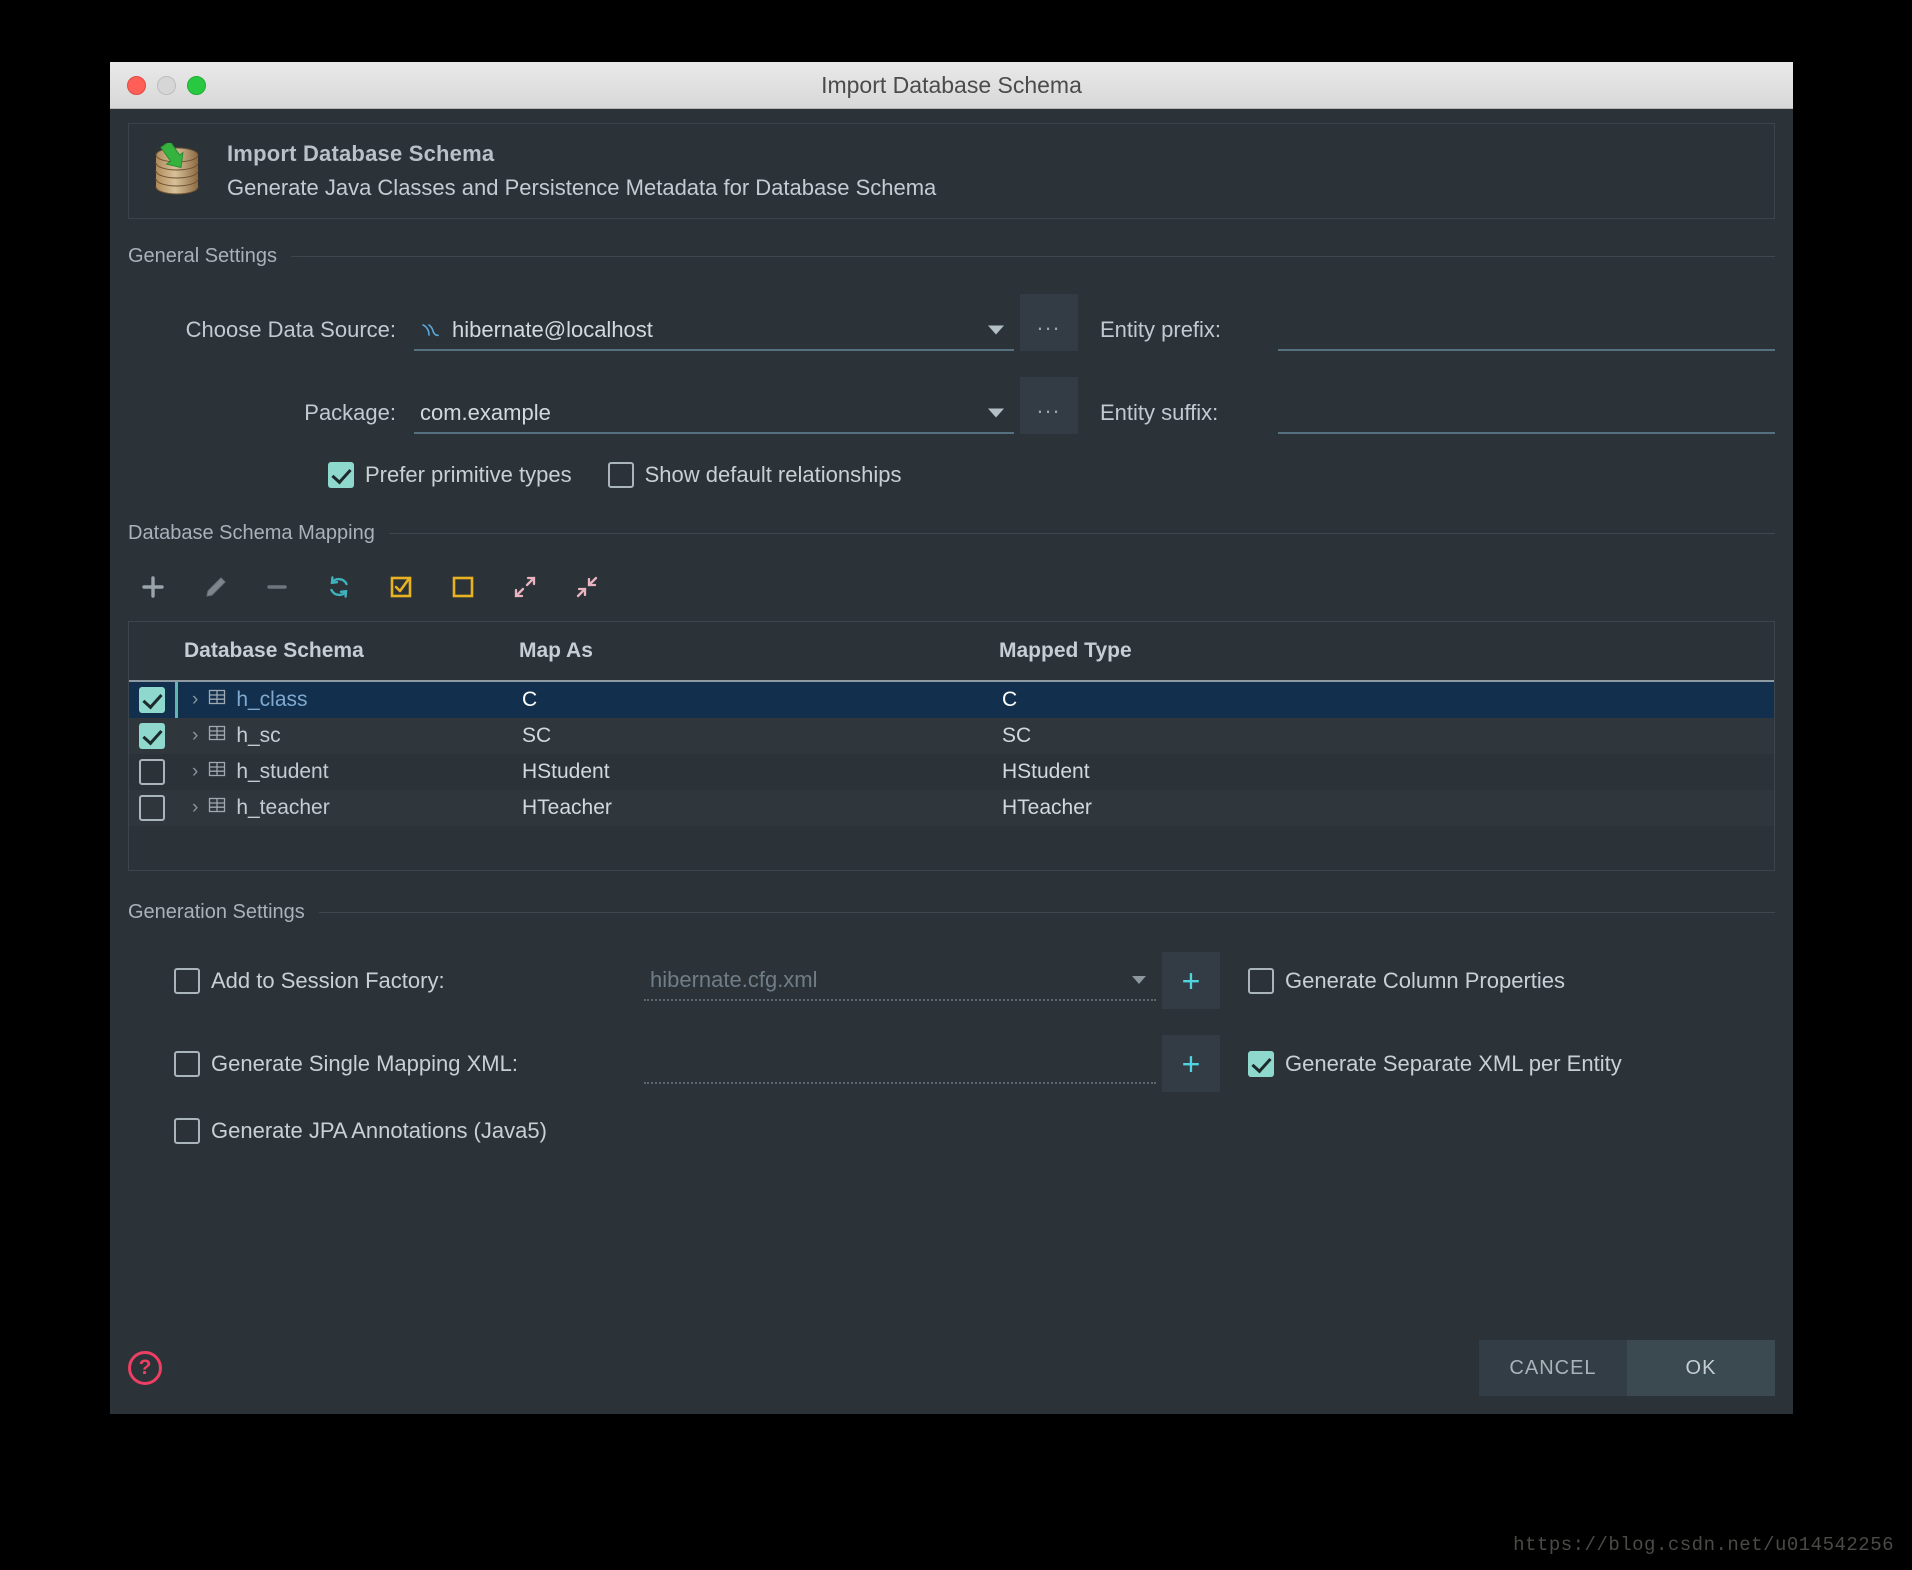 Image resolution: width=1912 pixels, height=1570 pixels. I want to click on close-button, so click(136, 85).